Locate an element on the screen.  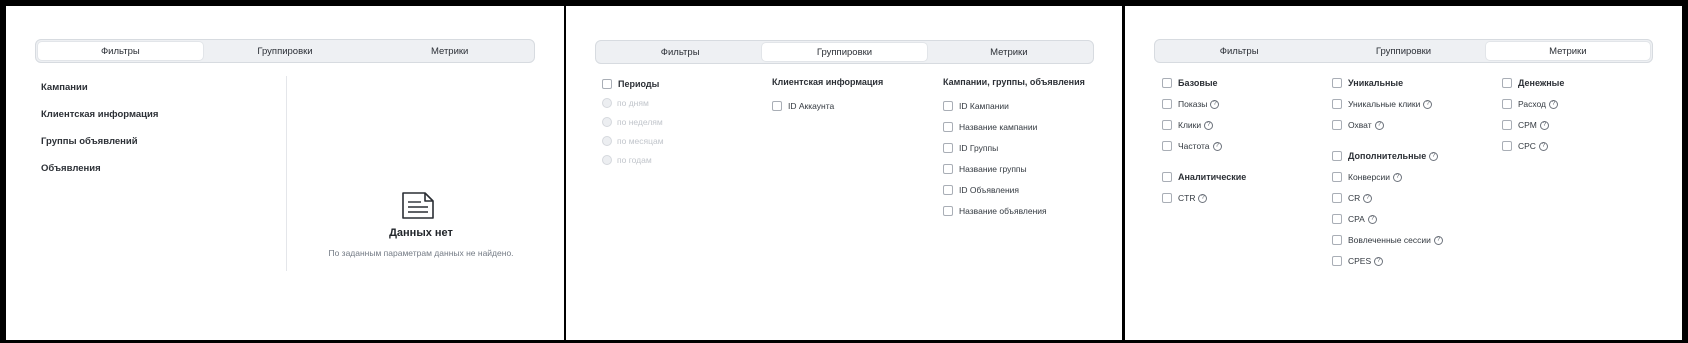
grouping-item-campaign-id: ID Кампании is located at coordinates (976, 106).